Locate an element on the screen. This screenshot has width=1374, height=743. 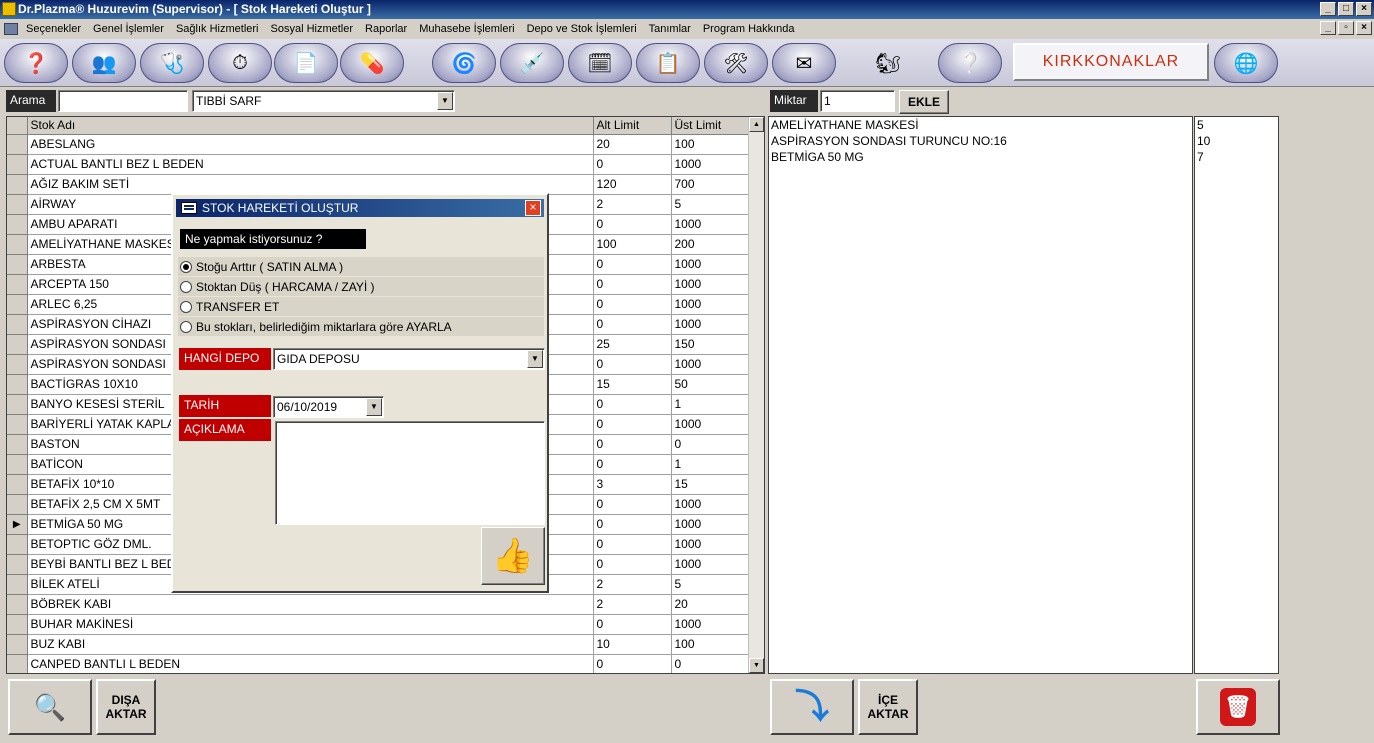
cell-alt-limit: 20 is located at coordinates (632, 144).